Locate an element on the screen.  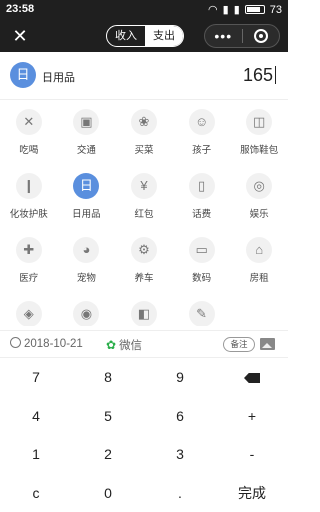
category-item: ❙ 化妆护肤 is located at coordinates (29, 196).